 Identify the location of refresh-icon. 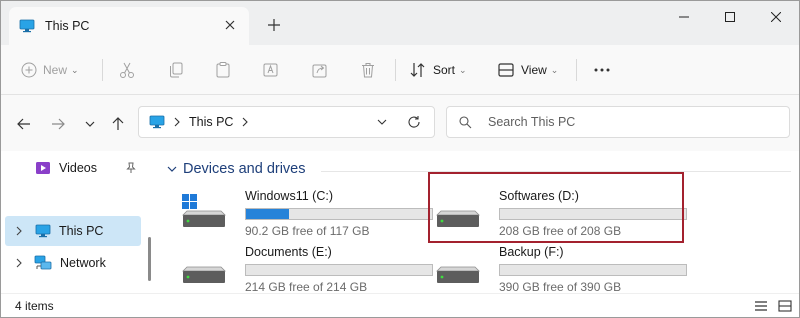
(414, 122).